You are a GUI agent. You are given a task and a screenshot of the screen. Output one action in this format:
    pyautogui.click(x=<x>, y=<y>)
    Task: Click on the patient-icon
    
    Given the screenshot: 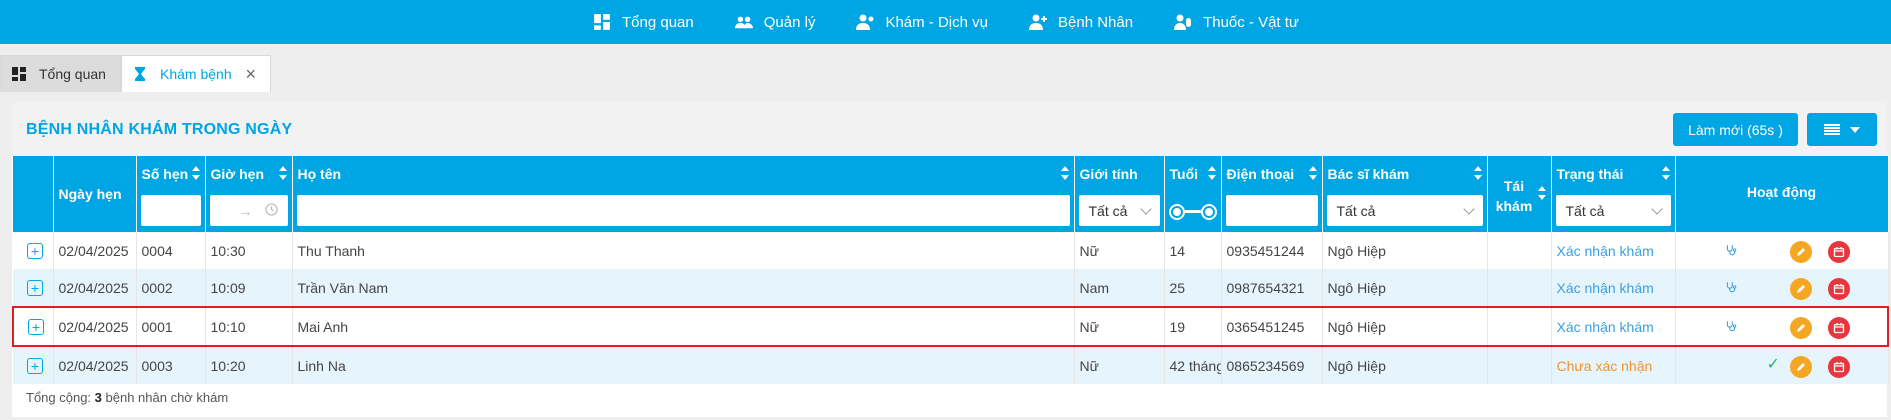 What is the action you would take?
    pyautogui.click(x=1038, y=22)
    